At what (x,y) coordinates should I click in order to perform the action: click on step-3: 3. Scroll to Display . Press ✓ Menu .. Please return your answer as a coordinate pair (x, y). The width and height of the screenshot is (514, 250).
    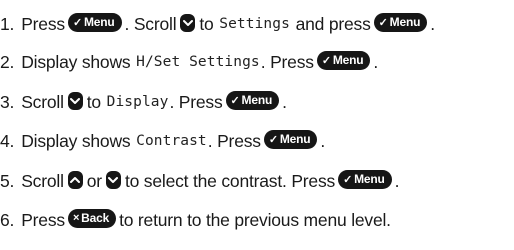
    Looking at the image, I should click on (143, 102).